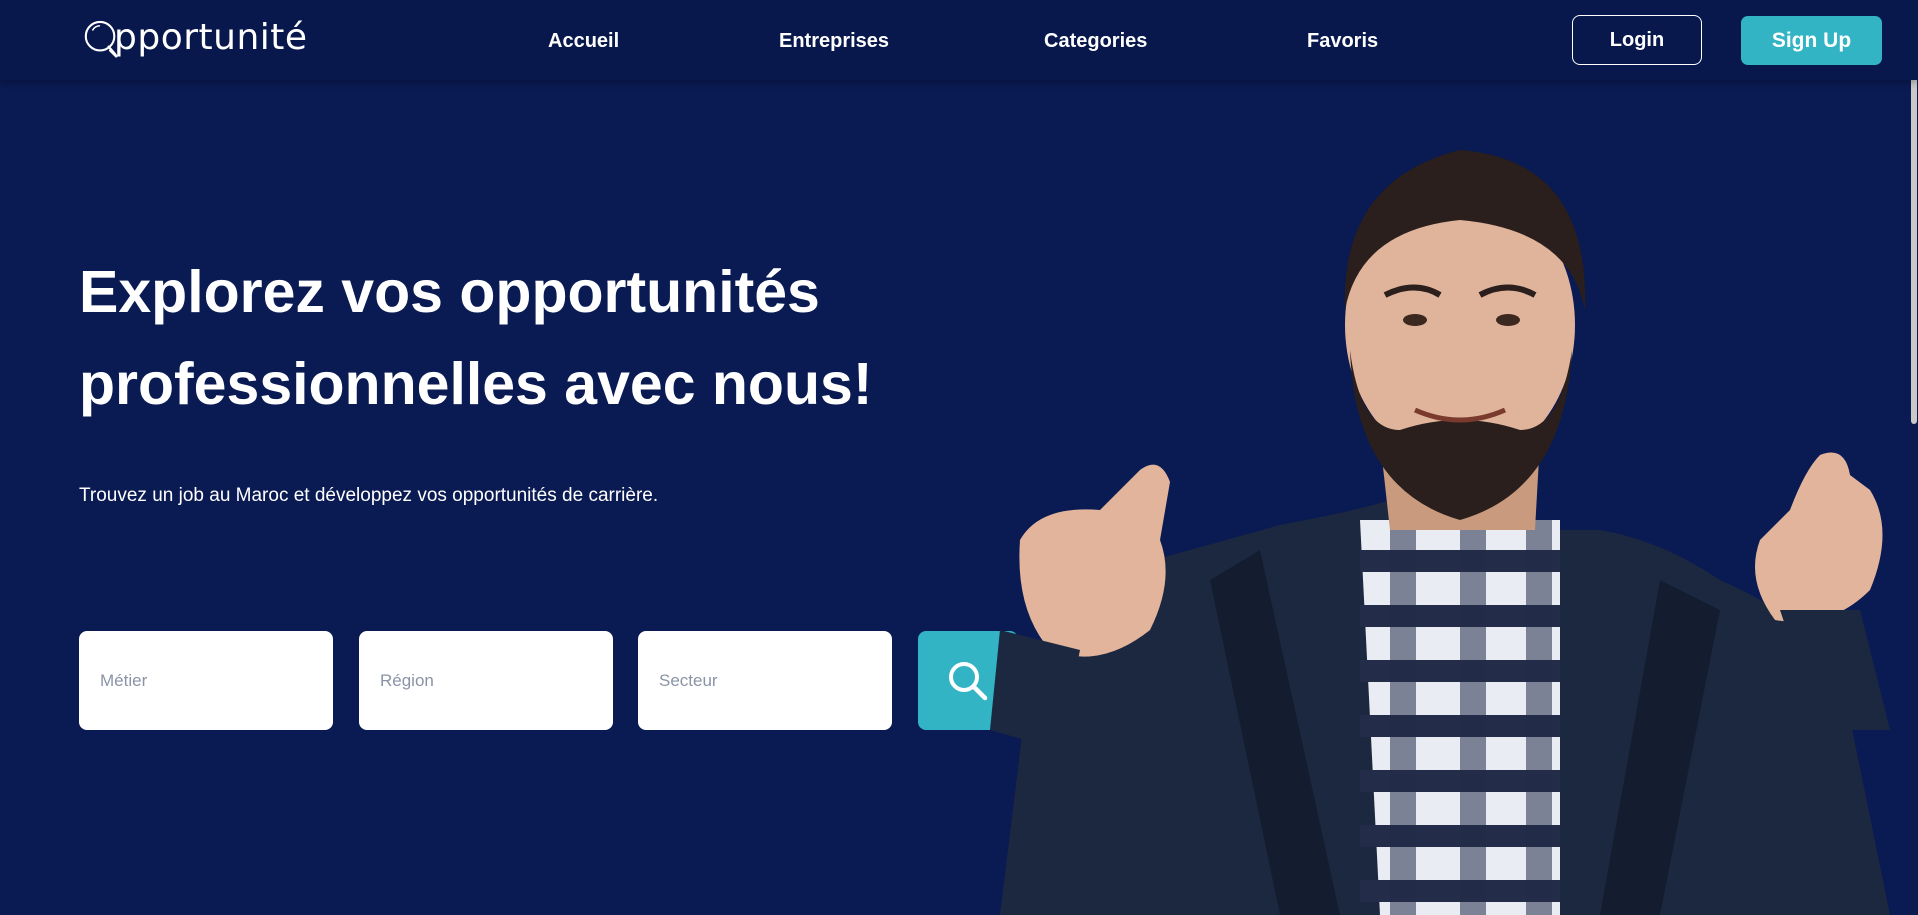 The image size is (1918, 915). Describe the element at coordinates (206, 680) in the screenshot. I see `metier-input` at that location.